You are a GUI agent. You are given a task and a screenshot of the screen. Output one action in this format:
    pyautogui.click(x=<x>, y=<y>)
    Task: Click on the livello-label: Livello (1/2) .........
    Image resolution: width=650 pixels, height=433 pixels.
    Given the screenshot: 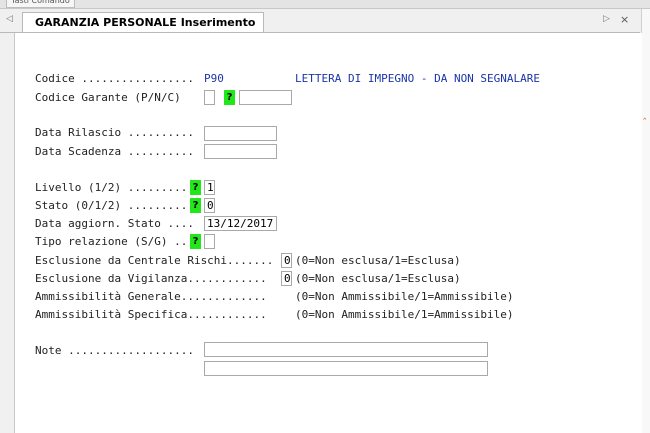 What is the action you would take?
    pyautogui.click(x=111, y=187)
    